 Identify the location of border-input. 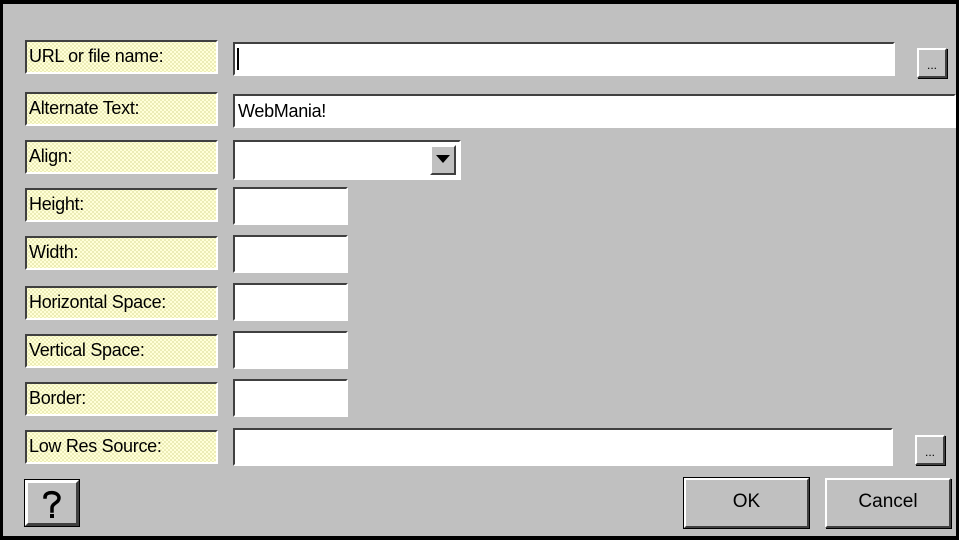
(290, 398).